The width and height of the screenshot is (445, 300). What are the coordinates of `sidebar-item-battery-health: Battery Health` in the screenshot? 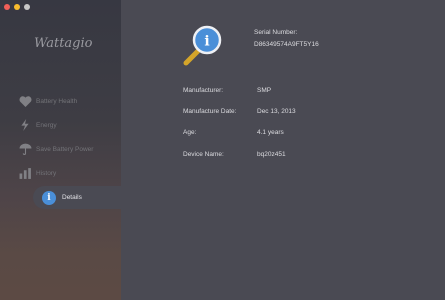 It's located at (47, 101).